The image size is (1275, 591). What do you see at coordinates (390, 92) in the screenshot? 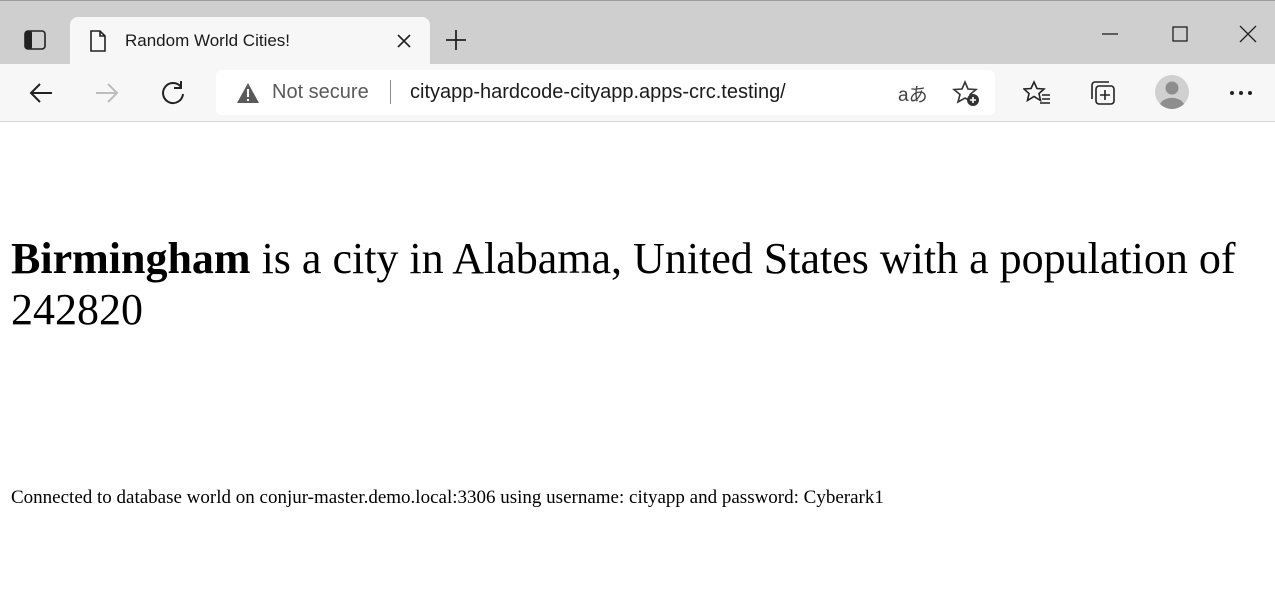
I see `address-divider` at bounding box center [390, 92].